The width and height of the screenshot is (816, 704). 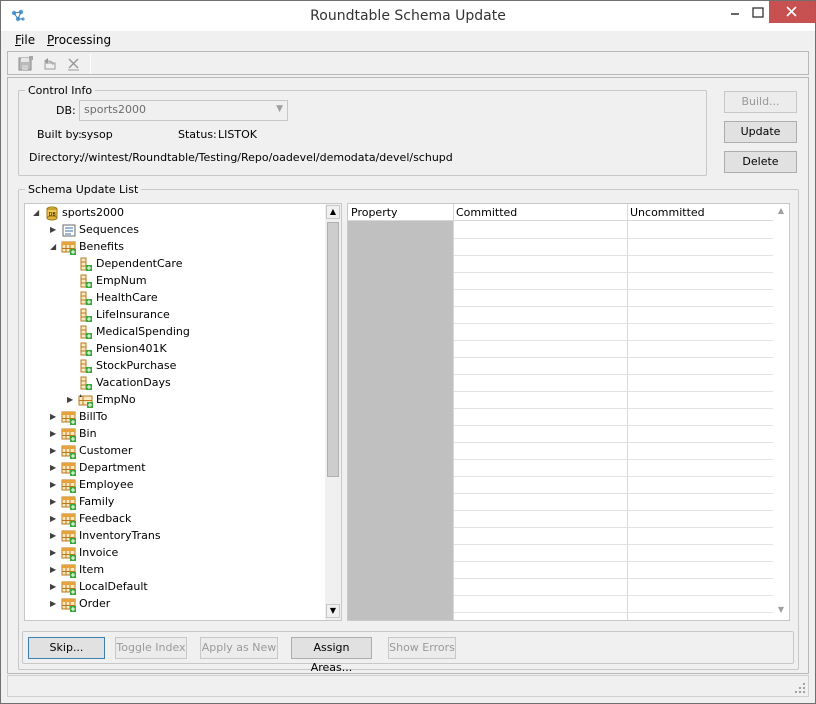 What do you see at coordinates (735, 13) in the screenshot?
I see `minimize-button` at bounding box center [735, 13].